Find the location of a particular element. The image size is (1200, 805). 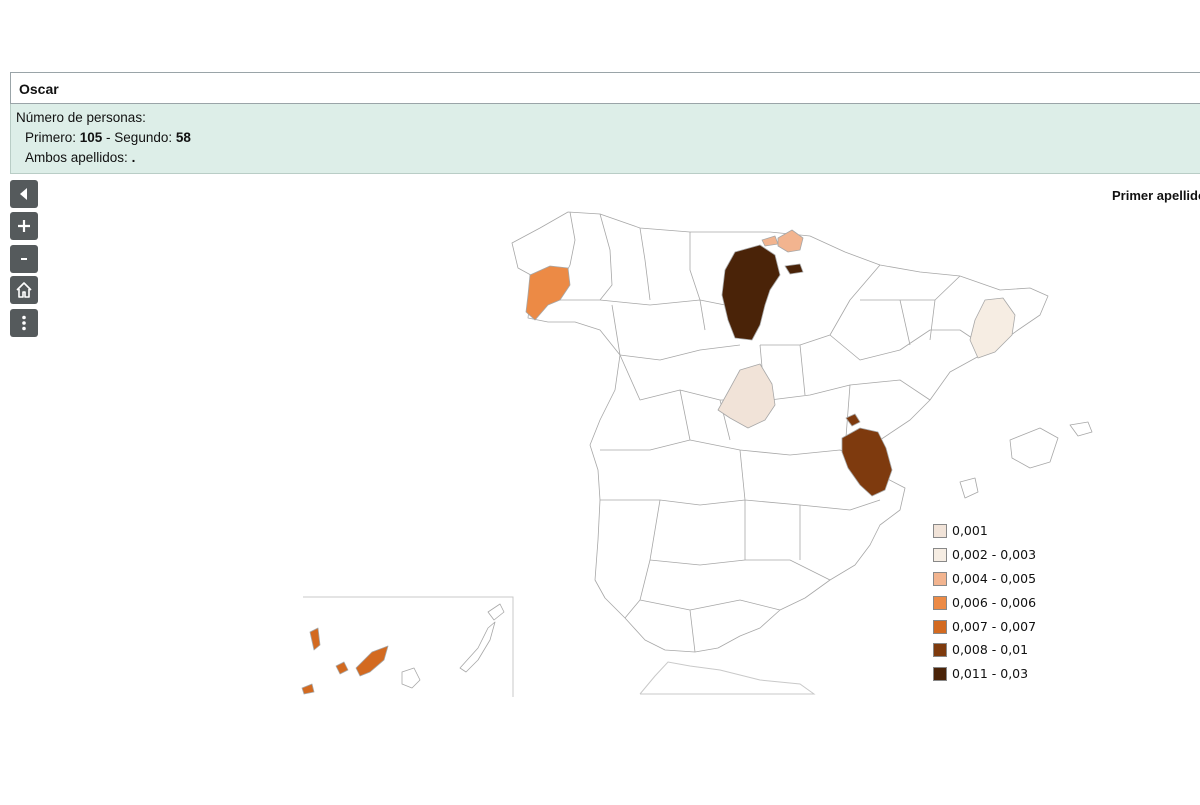

balearic-ibiza is located at coordinates (969, 488).